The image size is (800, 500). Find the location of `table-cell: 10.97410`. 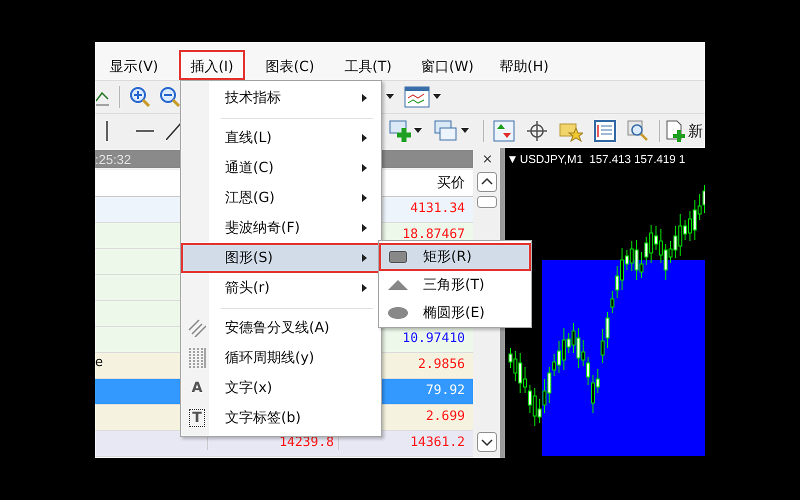

table-cell: 10.97410 is located at coordinates (433, 338).